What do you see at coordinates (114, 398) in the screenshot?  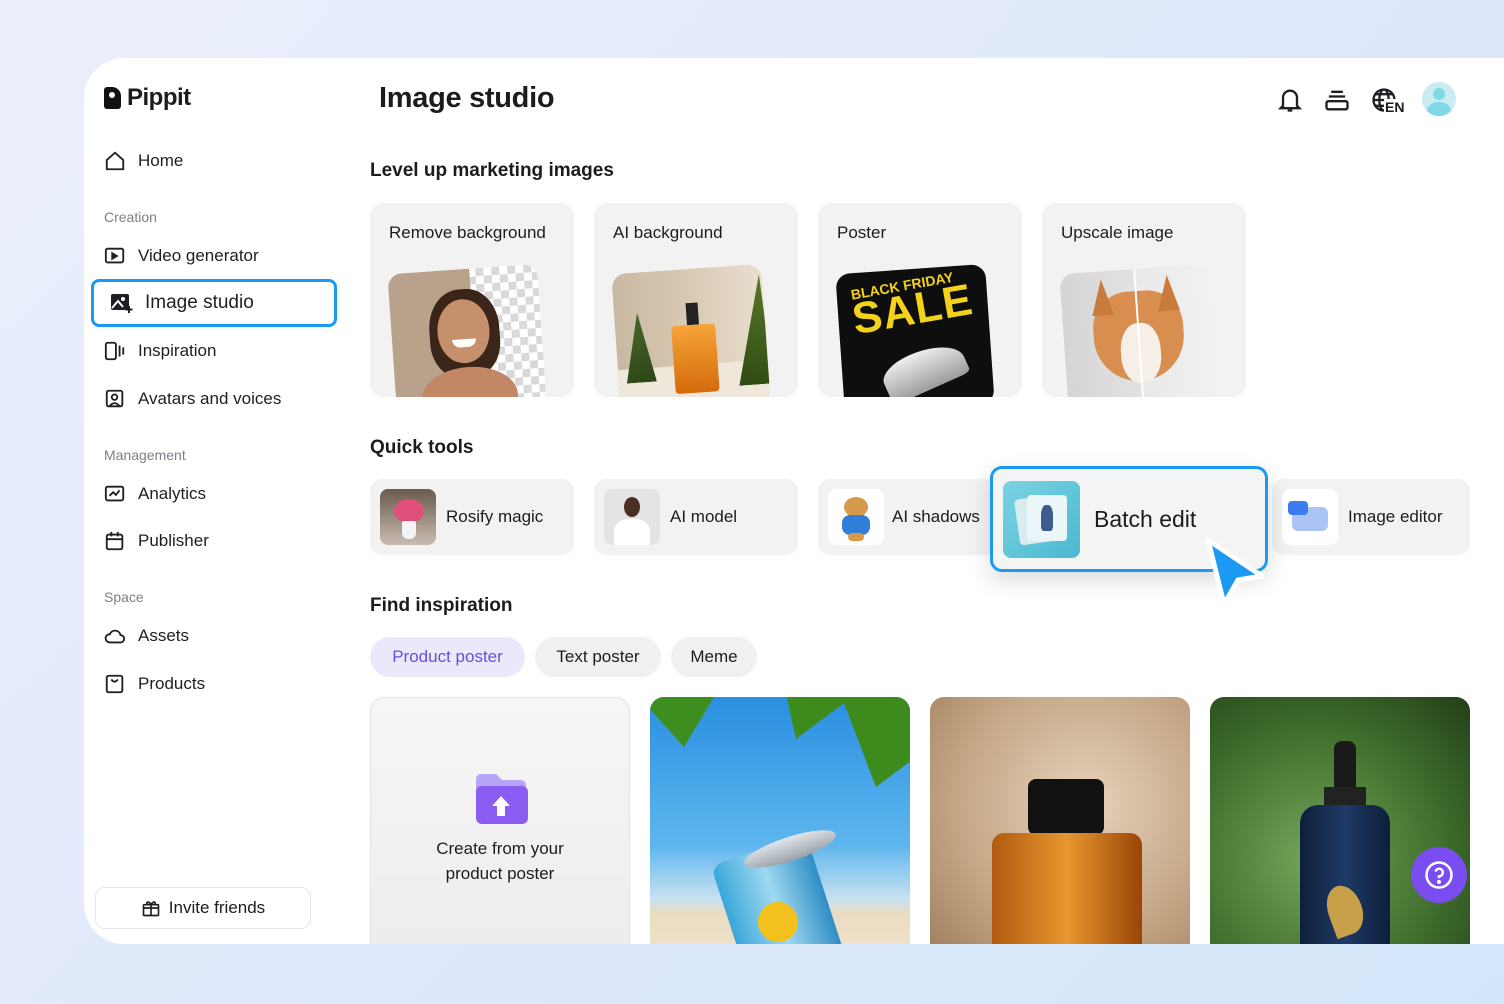 I see `avatar-icon` at bounding box center [114, 398].